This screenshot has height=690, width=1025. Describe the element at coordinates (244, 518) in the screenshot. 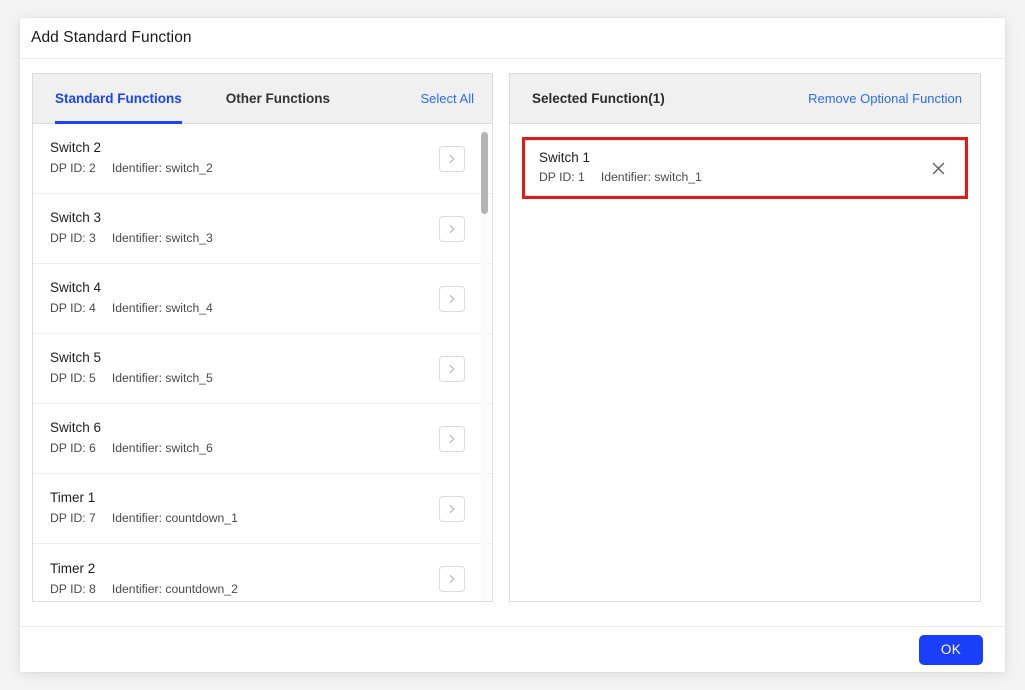

I see `list-item-meta: DP ID: 7 Identifier: countdown_1` at that location.